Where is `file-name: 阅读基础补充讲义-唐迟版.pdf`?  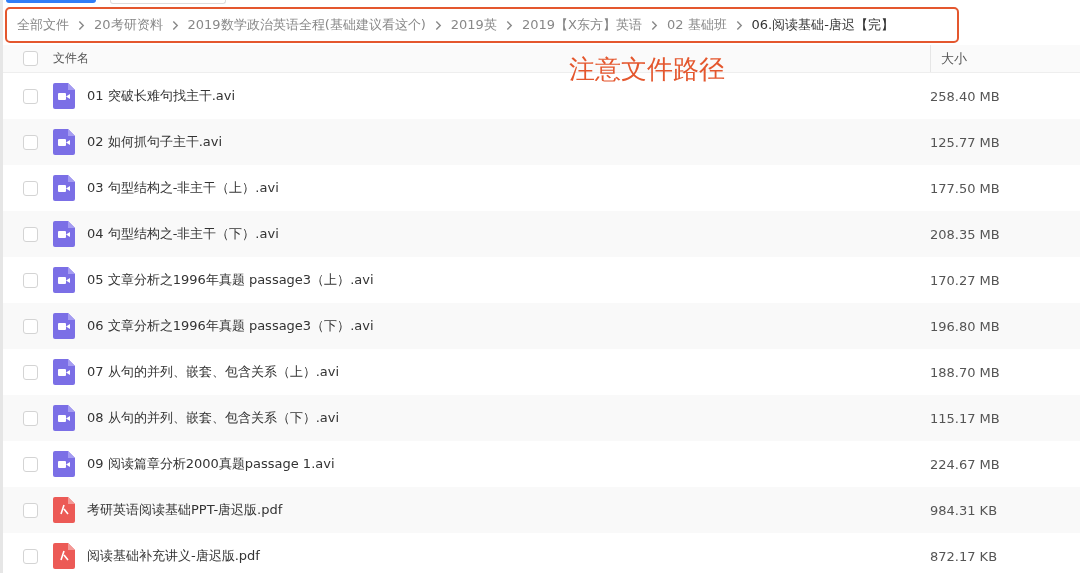 file-name: 阅读基础补充讲义-唐迟版.pdf is located at coordinates (503, 556).